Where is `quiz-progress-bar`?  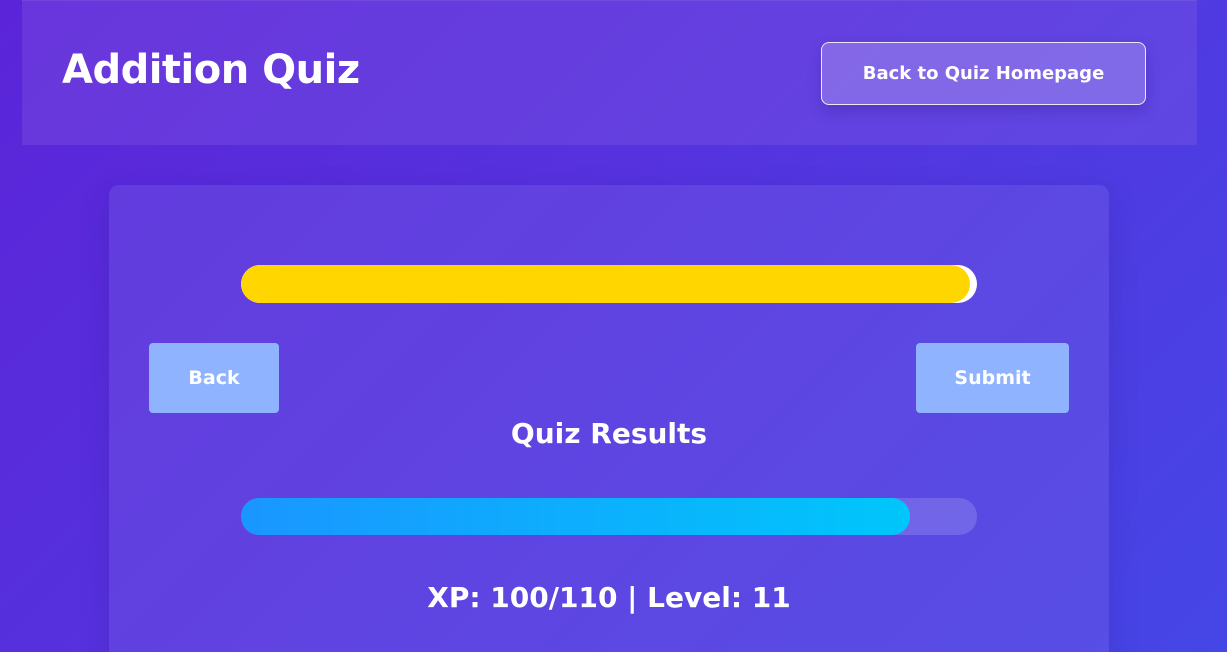 quiz-progress-bar is located at coordinates (609, 284).